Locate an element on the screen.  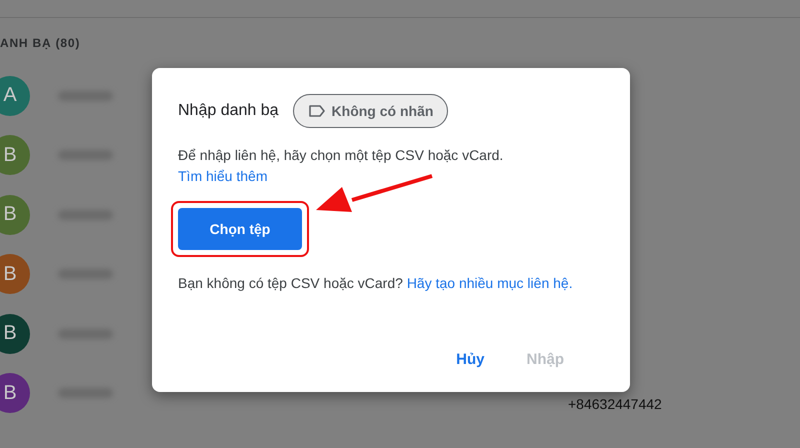
phone-number: +84632447442 is located at coordinates (615, 404).